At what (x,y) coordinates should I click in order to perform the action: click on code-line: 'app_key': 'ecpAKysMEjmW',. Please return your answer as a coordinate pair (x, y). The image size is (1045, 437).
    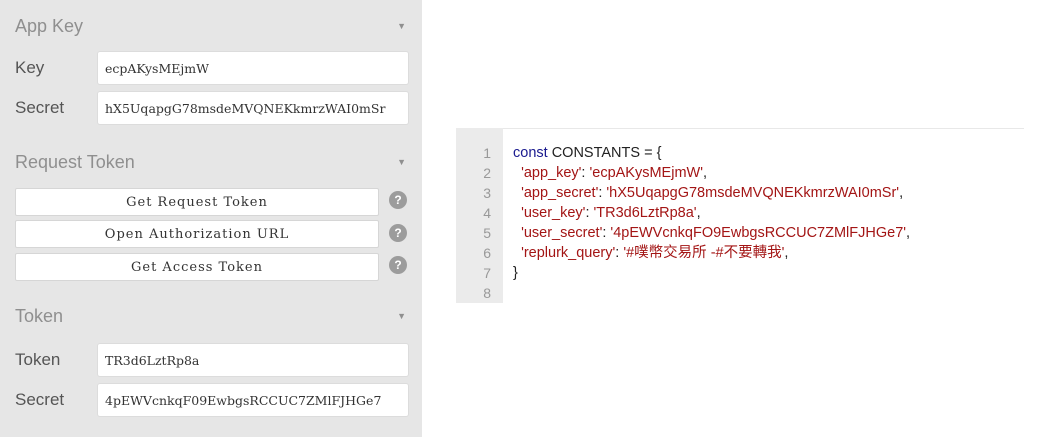
    Looking at the image, I should click on (614, 173).